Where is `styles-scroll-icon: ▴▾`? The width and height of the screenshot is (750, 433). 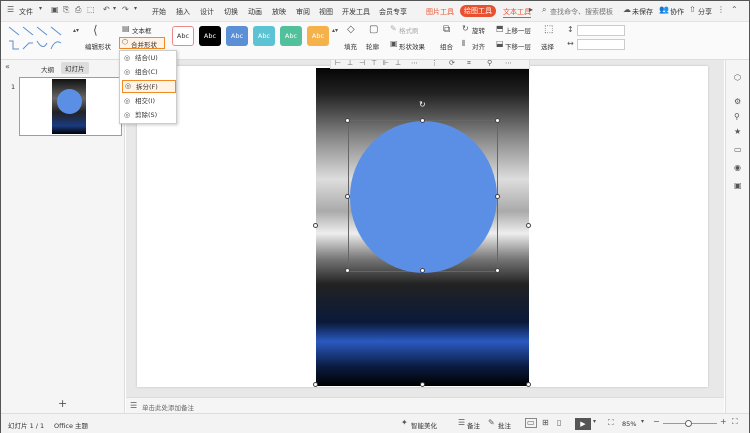
styles-scroll-icon: ▴▾ is located at coordinates (335, 31).